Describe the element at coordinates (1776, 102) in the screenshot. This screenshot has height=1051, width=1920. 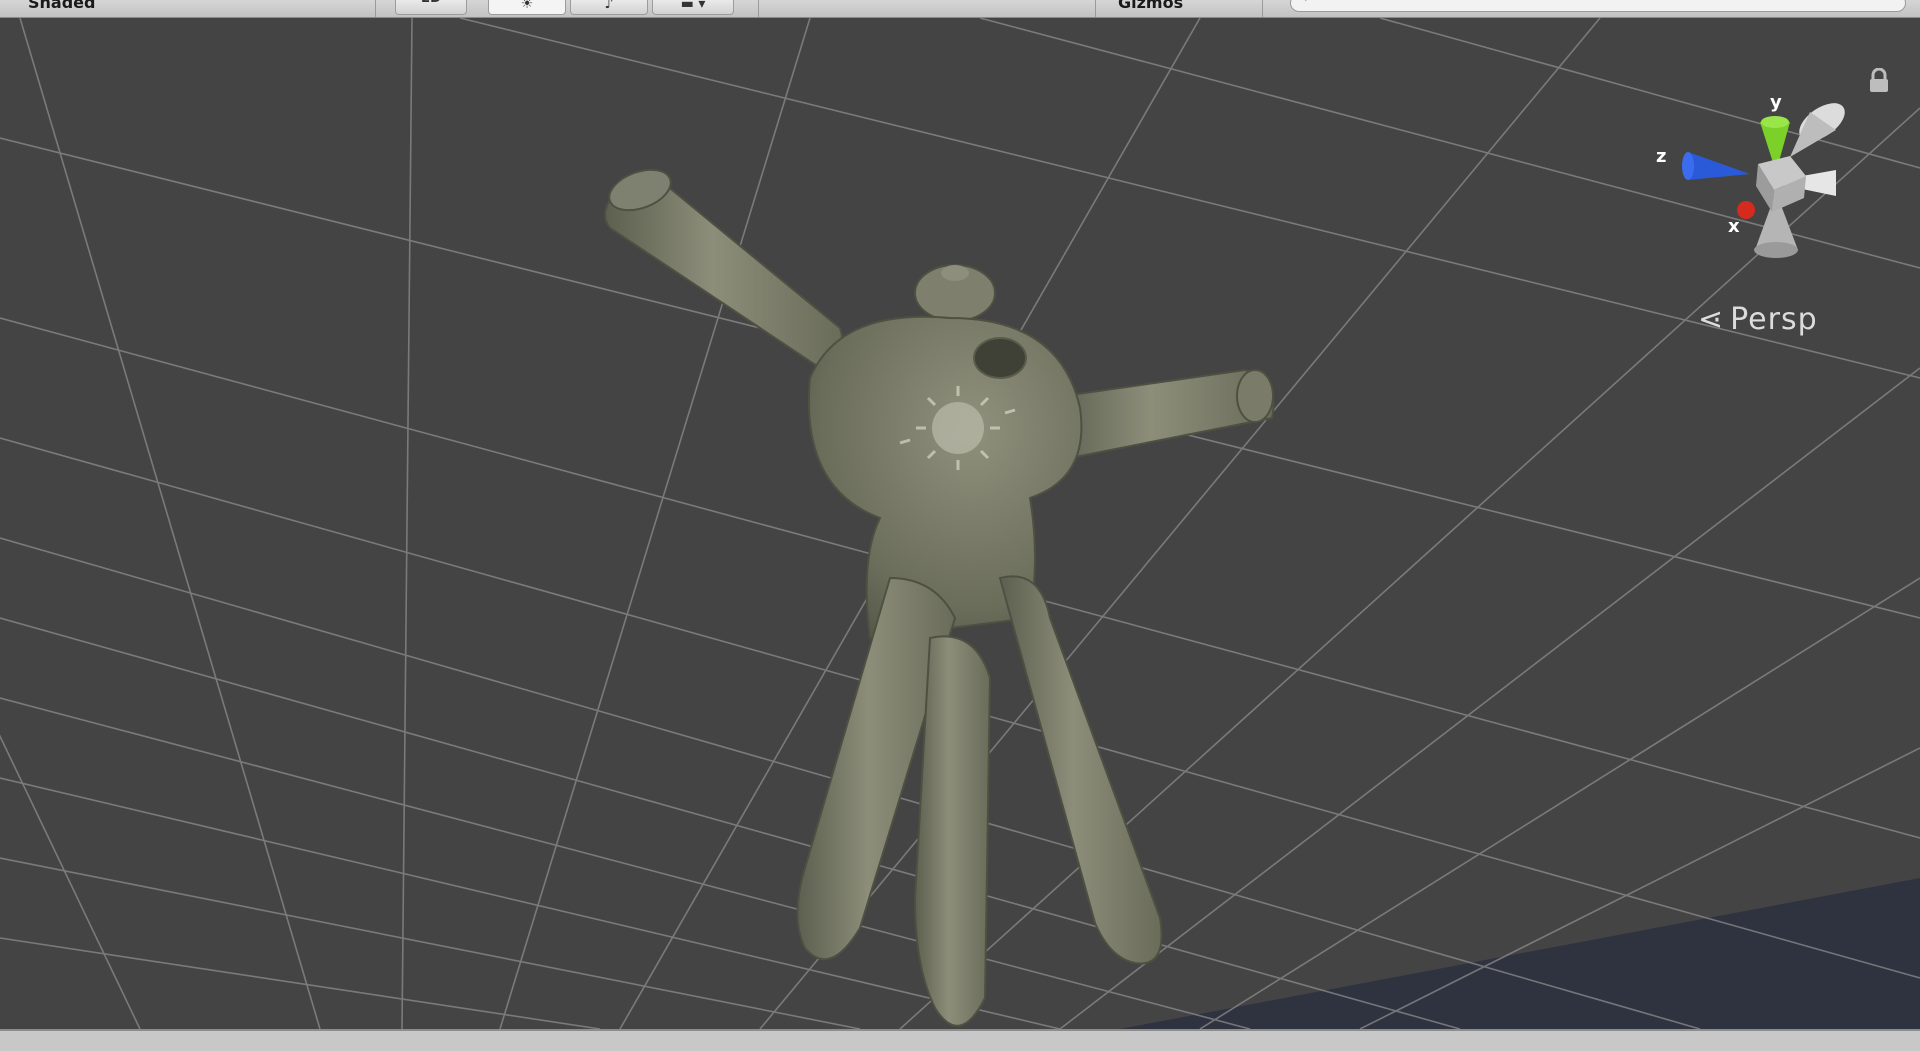
I see `gizmo-y-label: y` at that location.